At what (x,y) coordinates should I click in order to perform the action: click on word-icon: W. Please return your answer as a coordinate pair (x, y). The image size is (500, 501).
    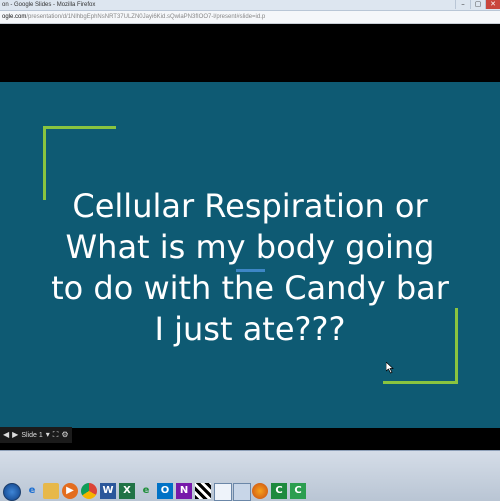
    Looking at the image, I should click on (108, 491).